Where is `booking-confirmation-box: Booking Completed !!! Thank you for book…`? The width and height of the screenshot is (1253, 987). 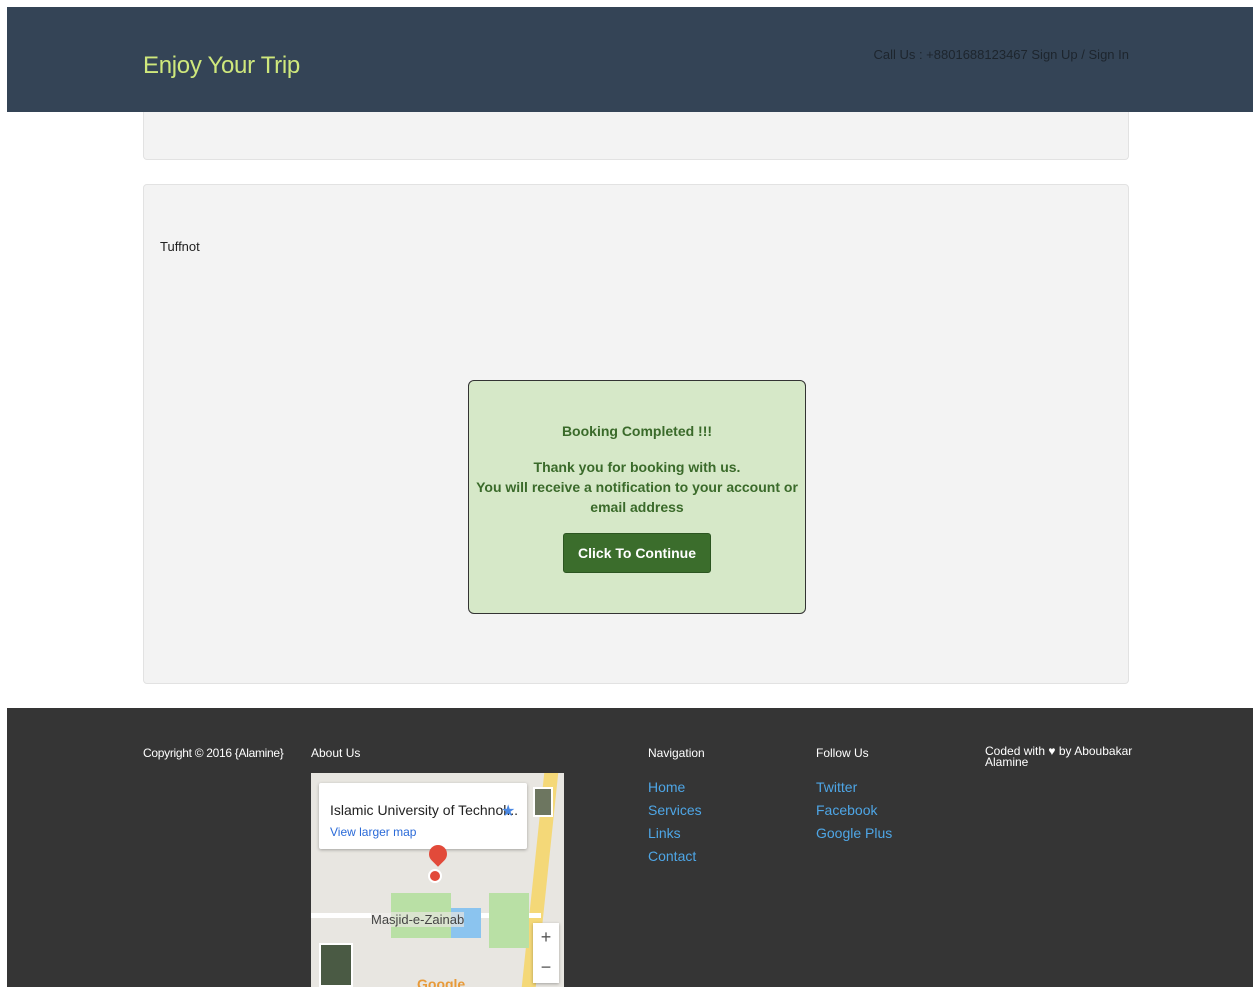 booking-confirmation-box: Booking Completed !!! Thank you for book… is located at coordinates (637, 497).